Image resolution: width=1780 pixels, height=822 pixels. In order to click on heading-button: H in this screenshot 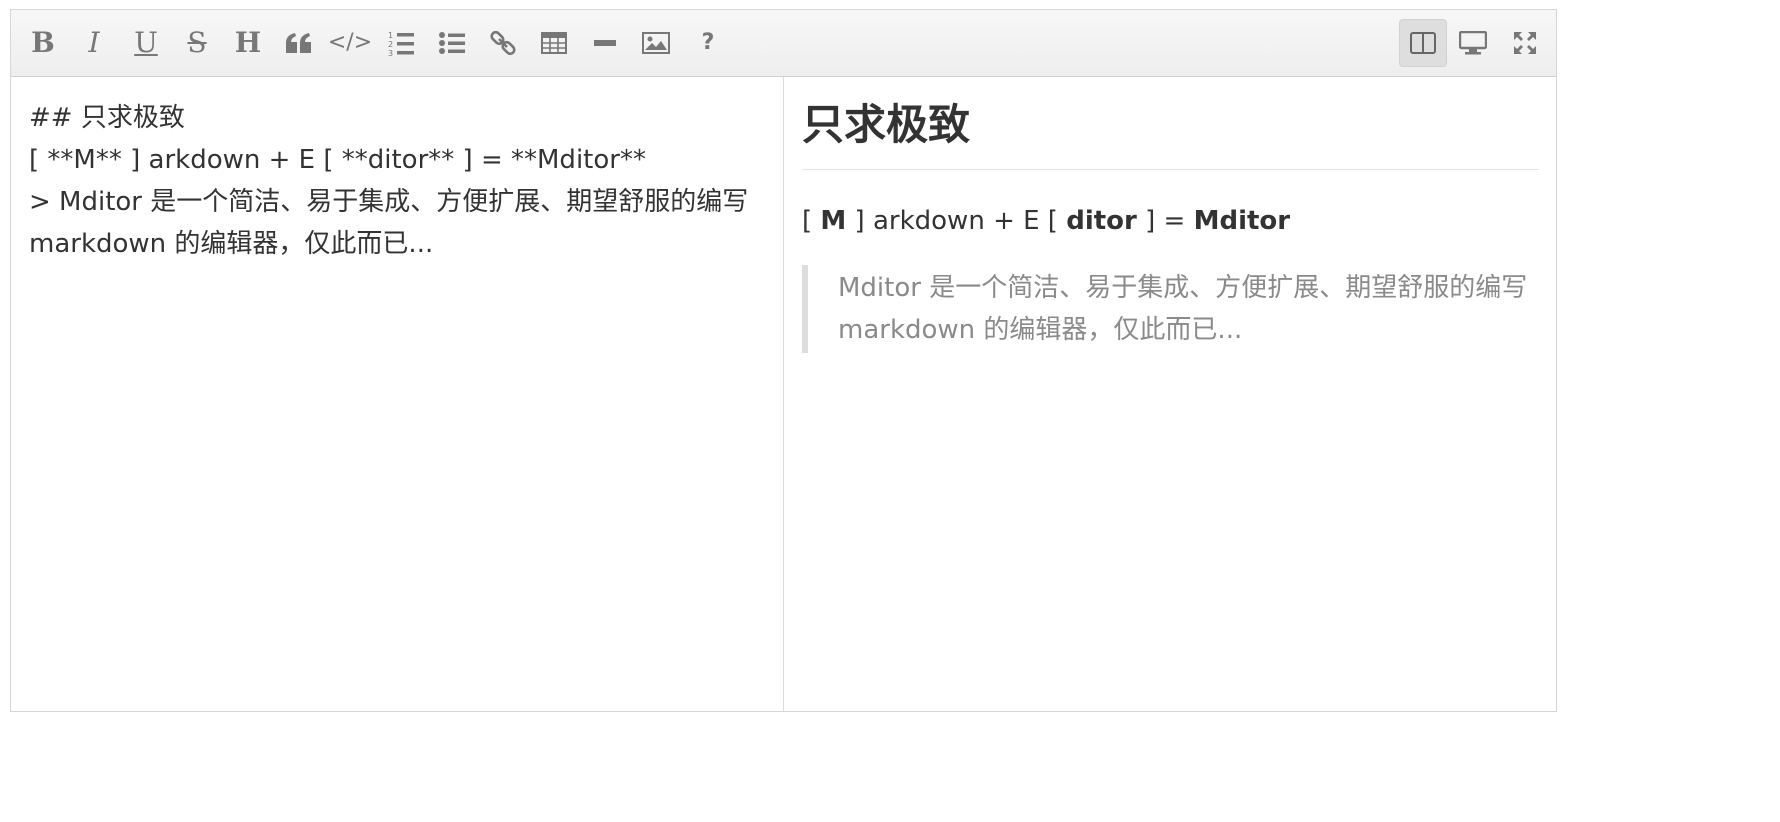, I will do `click(248, 43)`.